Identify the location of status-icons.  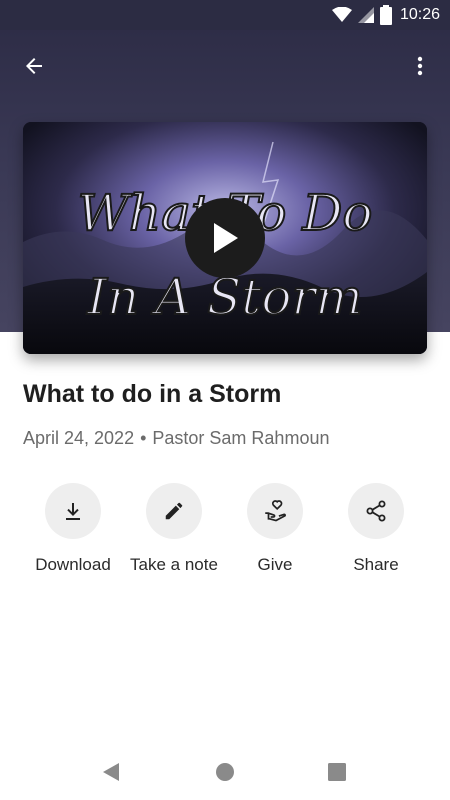
(361, 15).